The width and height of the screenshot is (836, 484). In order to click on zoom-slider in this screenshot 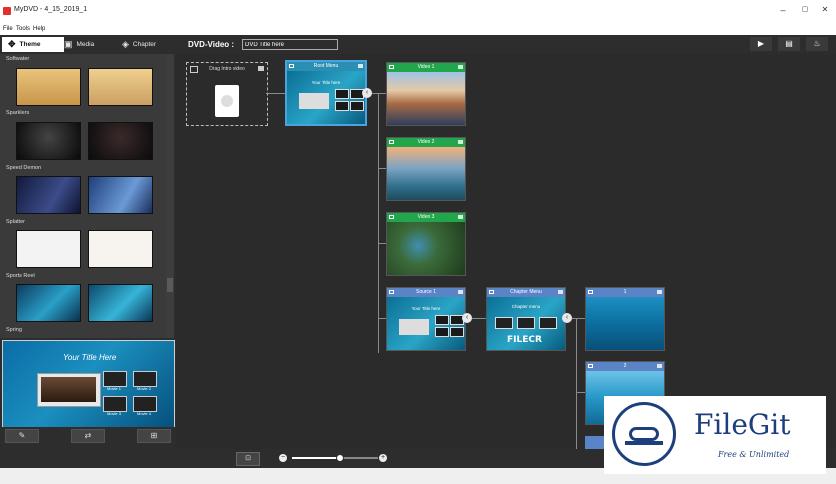, I will do `click(335, 458)`.